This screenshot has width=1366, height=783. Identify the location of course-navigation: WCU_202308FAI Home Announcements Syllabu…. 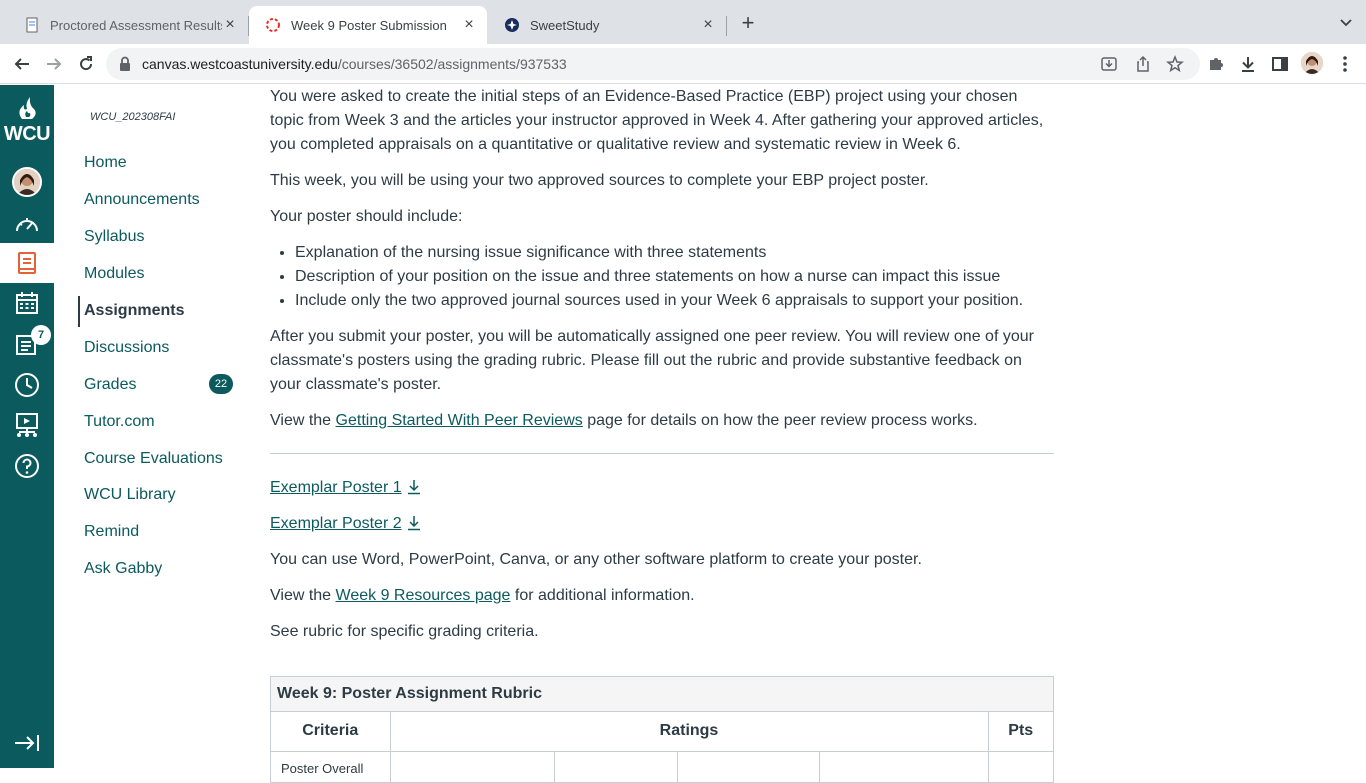
(154, 426).